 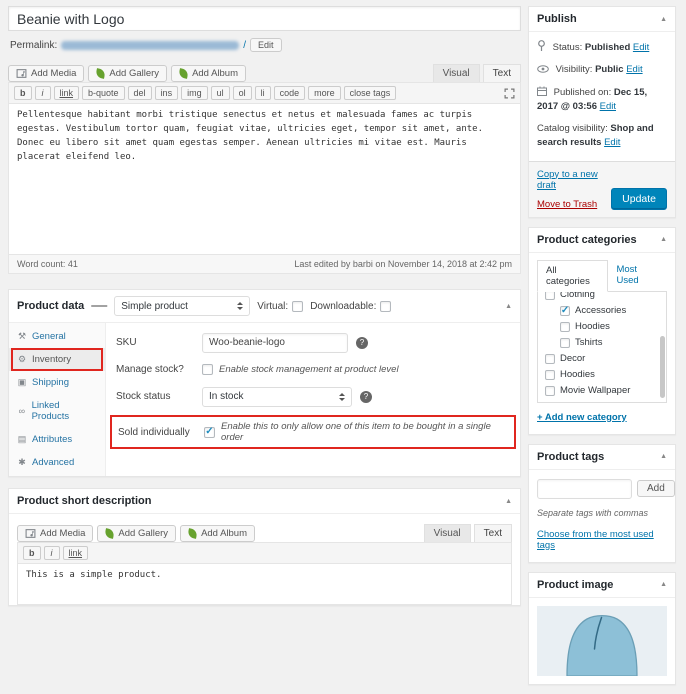 I want to click on move-to-trash-link: Move to Trash, so click(x=574, y=204).